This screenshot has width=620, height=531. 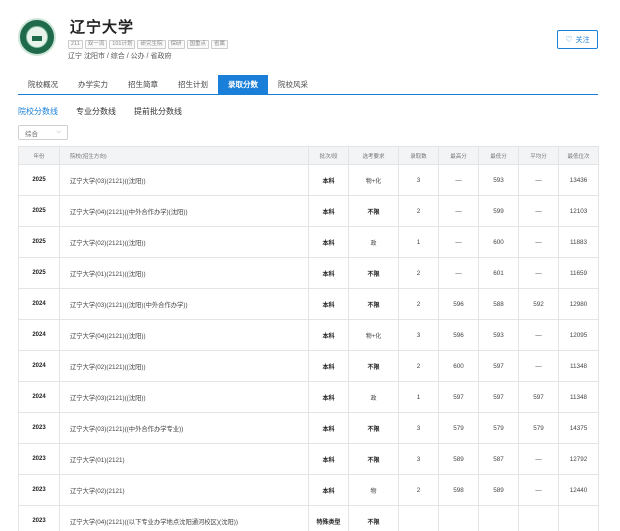 What do you see at coordinates (538, 304) in the screenshot?
I see `cell-avg-score: 592` at bounding box center [538, 304].